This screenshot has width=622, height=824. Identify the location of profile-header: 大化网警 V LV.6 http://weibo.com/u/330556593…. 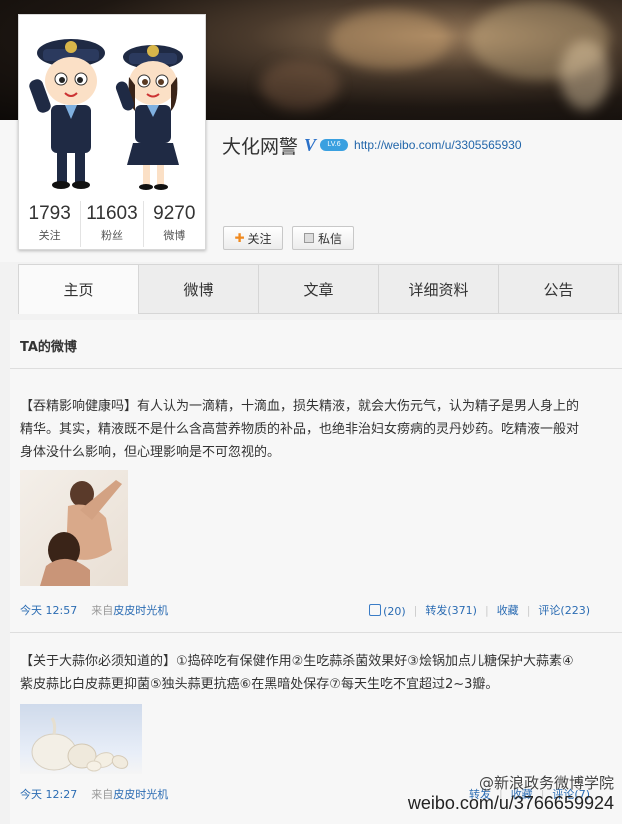
(372, 145).